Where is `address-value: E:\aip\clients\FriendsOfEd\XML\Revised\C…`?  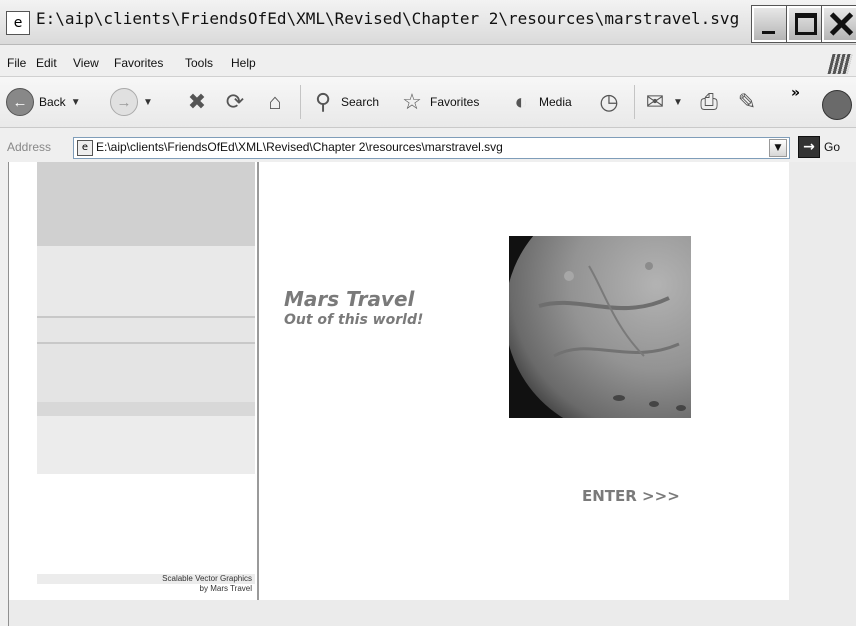 address-value: E:\aip\clients\FriendsOfEd\XML\Revised\C… is located at coordinates (299, 147).